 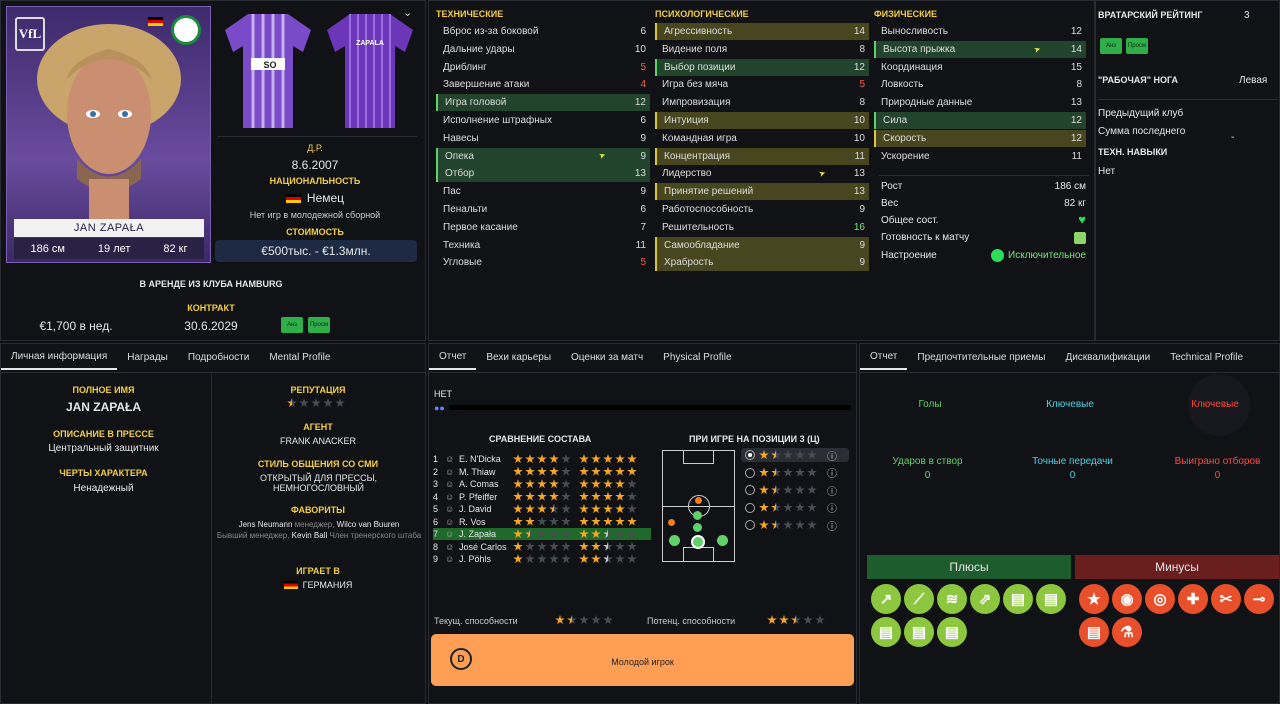 What do you see at coordinates (980, 49) in the screenshot?
I see `attribute-row: Высота прыжка 14` at bounding box center [980, 49].